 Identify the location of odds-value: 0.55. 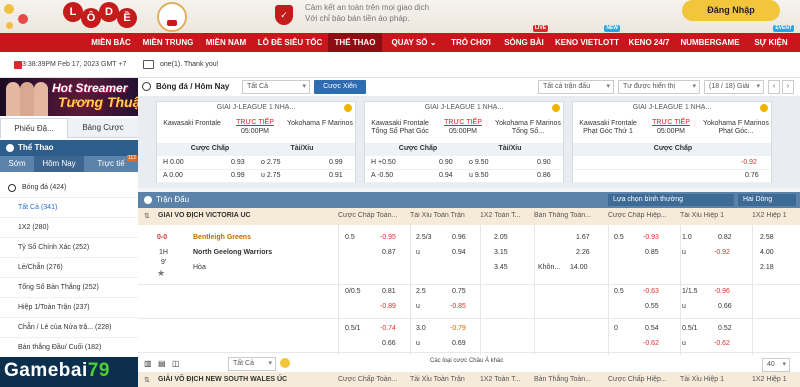
(652, 306).